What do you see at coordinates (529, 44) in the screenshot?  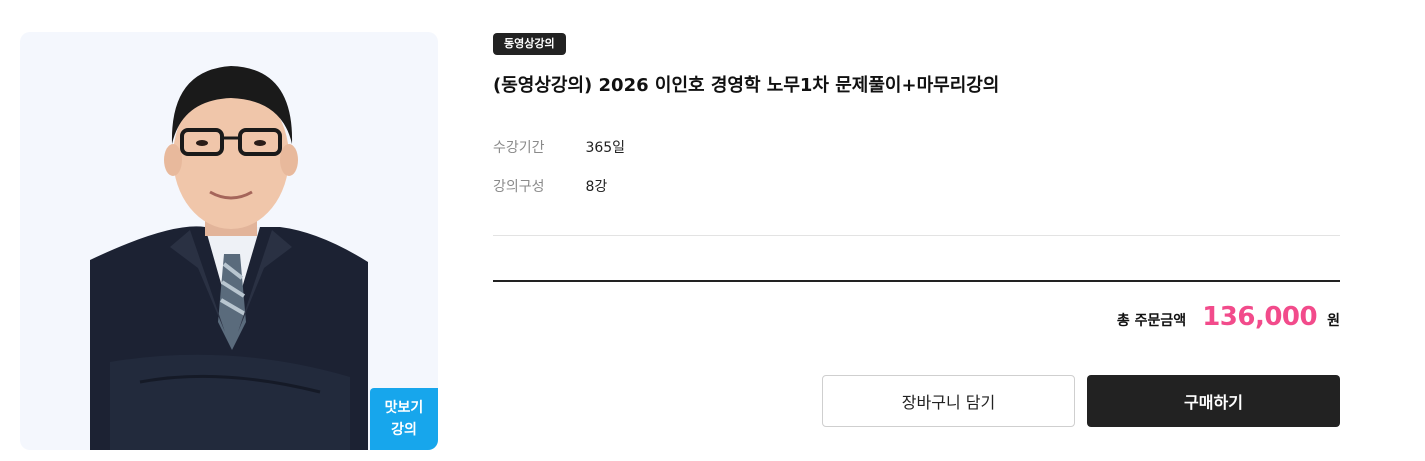 I see `category-badge: 동영상강의` at bounding box center [529, 44].